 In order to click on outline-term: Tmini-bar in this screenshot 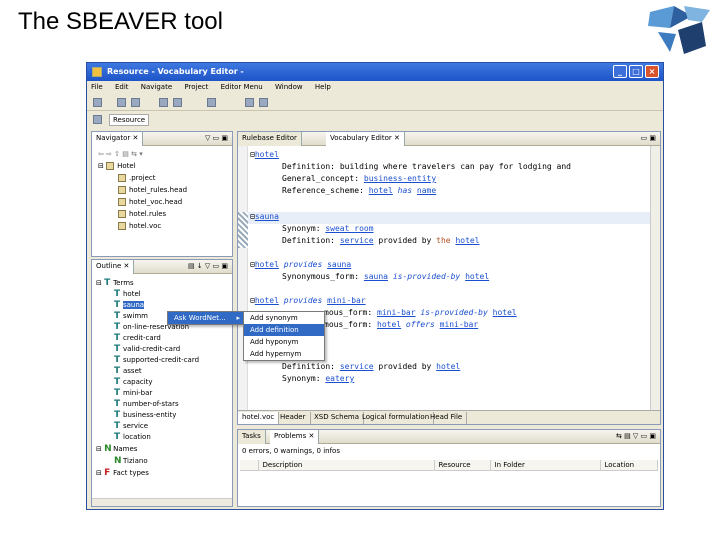, I will do `click(133, 393)`.